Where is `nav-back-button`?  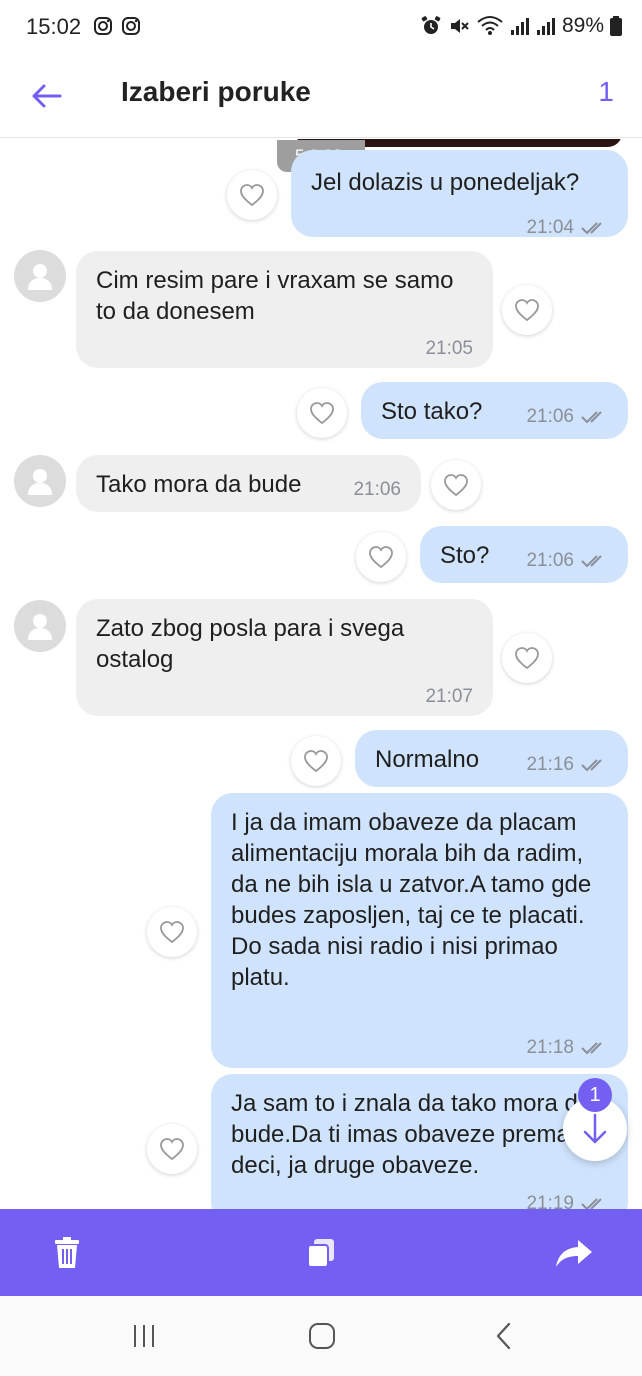
nav-back-button is located at coordinates (504, 1336).